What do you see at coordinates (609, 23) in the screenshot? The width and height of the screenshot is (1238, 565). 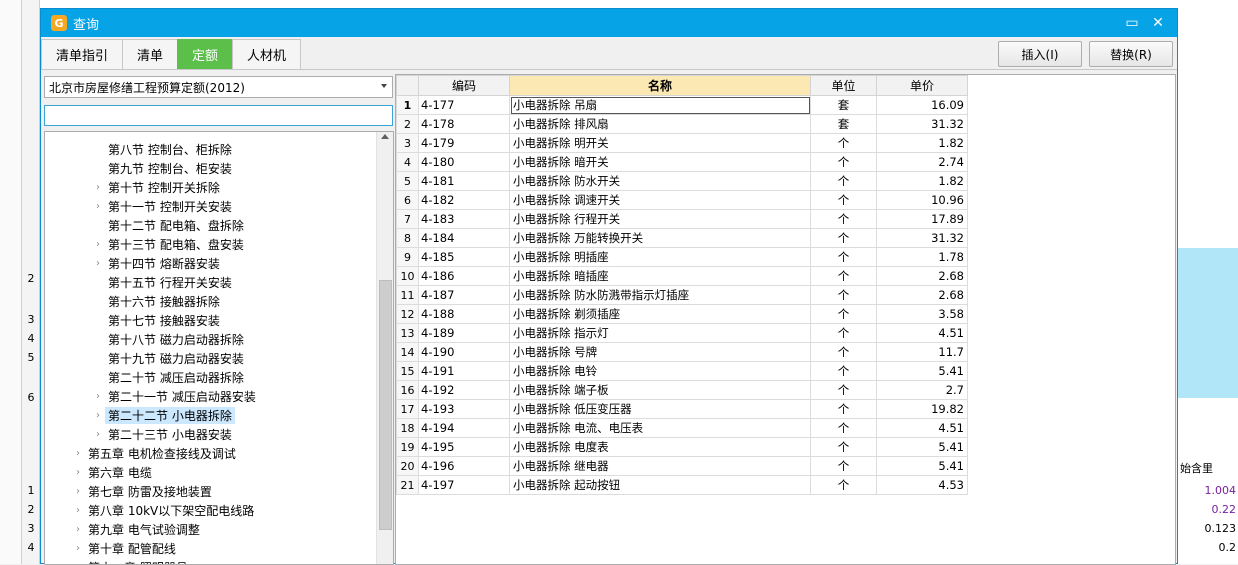 I see `dialog-titlebar: G 查询 ▭ ✕` at bounding box center [609, 23].